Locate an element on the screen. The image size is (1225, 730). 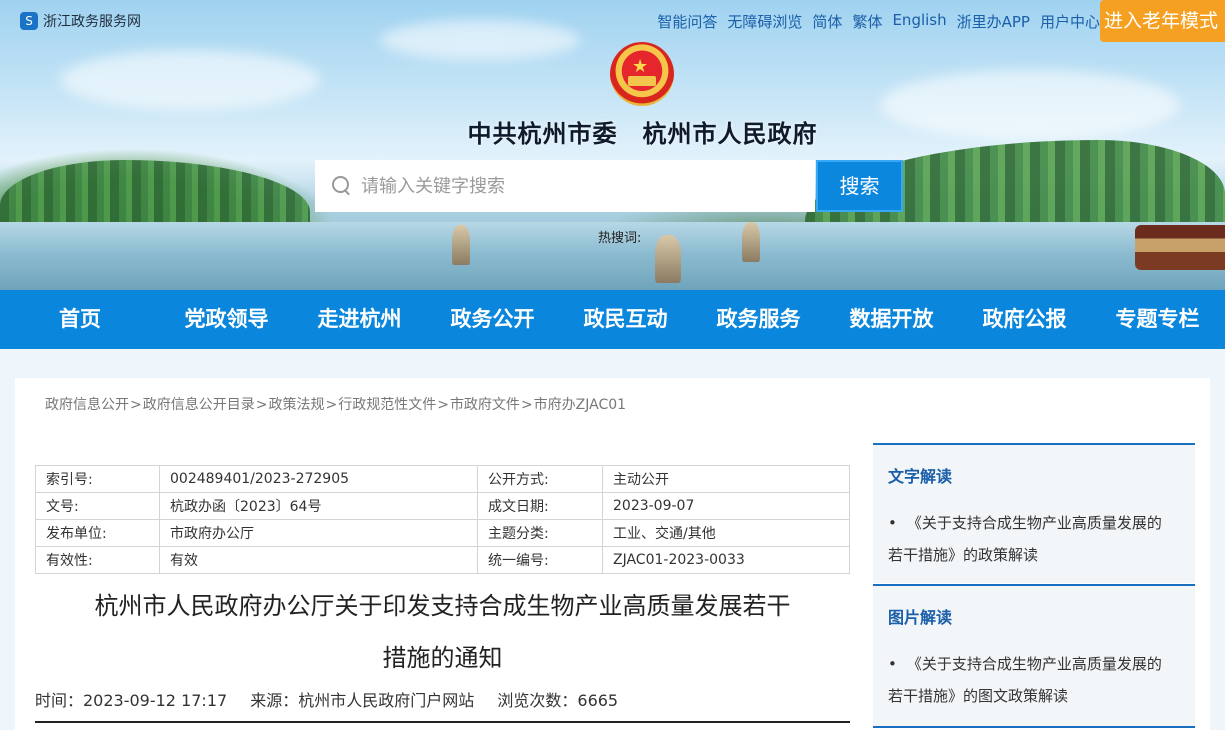
image-interpretation-card: 图片解读 • 《关于支持合成生物产业高质量发展的 若干措施》的图文政策解读 is located at coordinates (1034, 655).